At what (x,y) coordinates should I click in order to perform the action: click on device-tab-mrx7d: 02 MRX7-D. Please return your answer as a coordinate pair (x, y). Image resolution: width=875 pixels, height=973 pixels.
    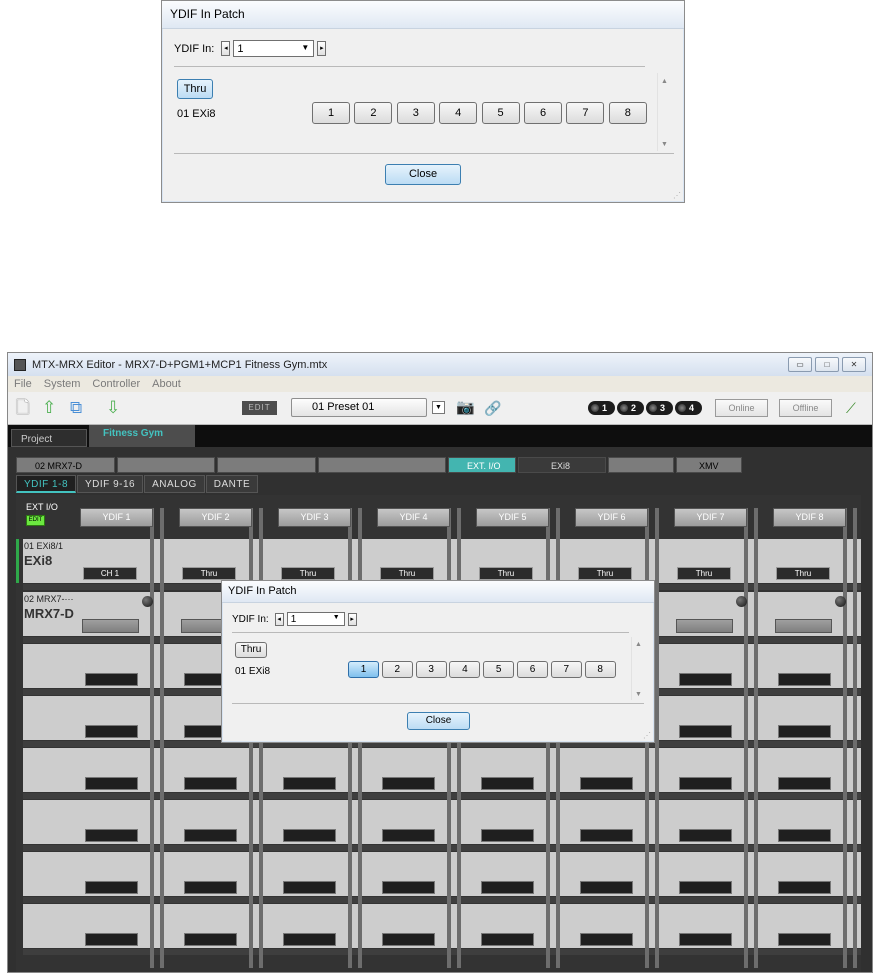
    Looking at the image, I should click on (65, 465).